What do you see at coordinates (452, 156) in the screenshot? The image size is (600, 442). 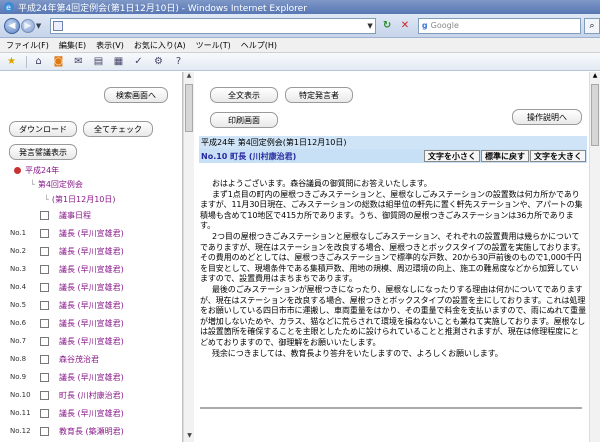 I see `font-smaller-button: 文字を小さく` at bounding box center [452, 156].